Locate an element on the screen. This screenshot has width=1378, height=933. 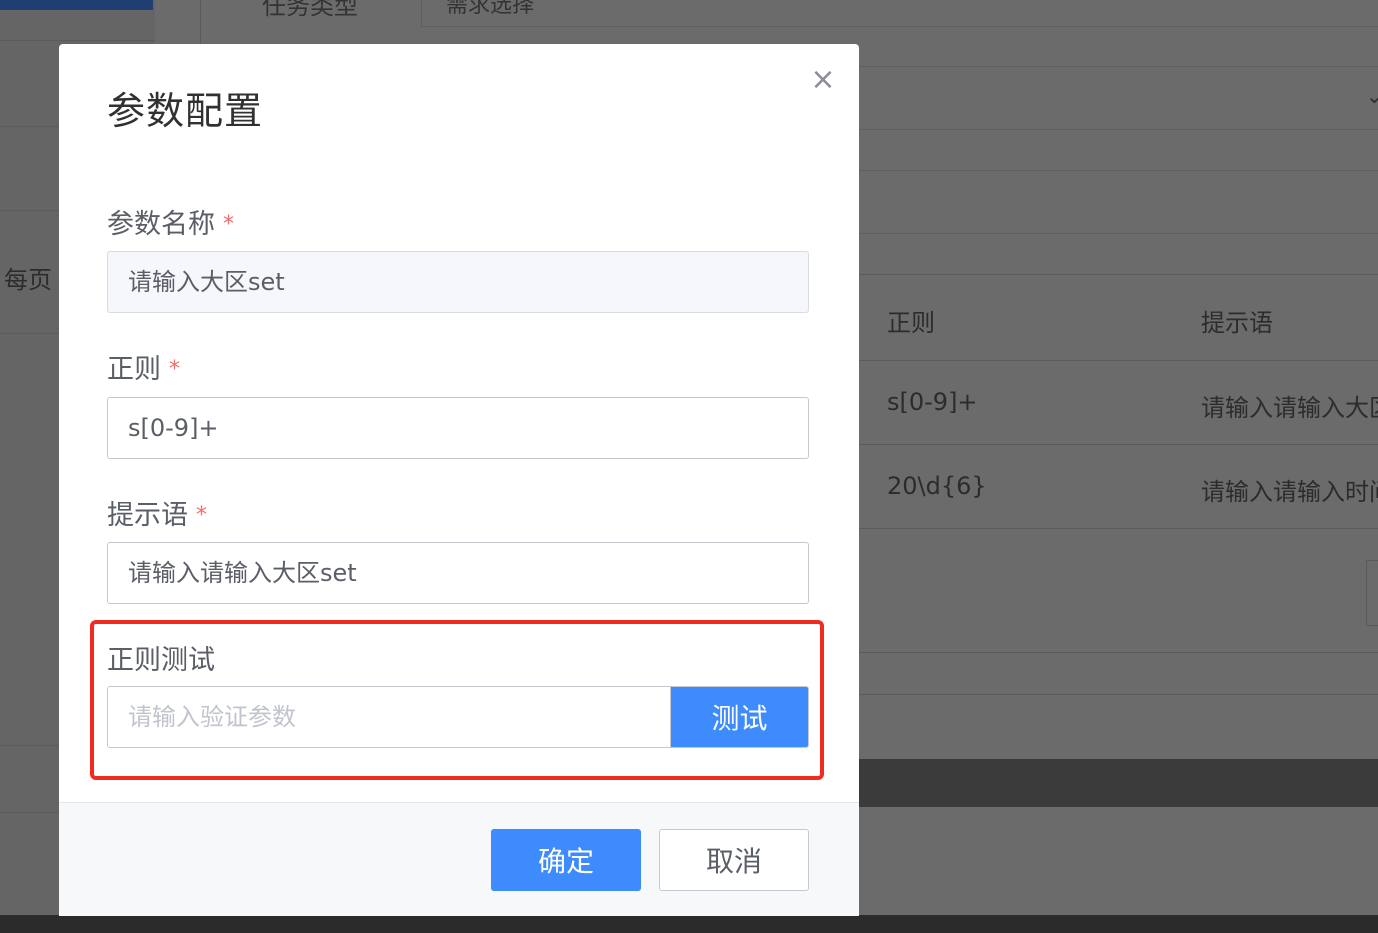
task-type-value: 需求选择 is located at coordinates (490, 9).